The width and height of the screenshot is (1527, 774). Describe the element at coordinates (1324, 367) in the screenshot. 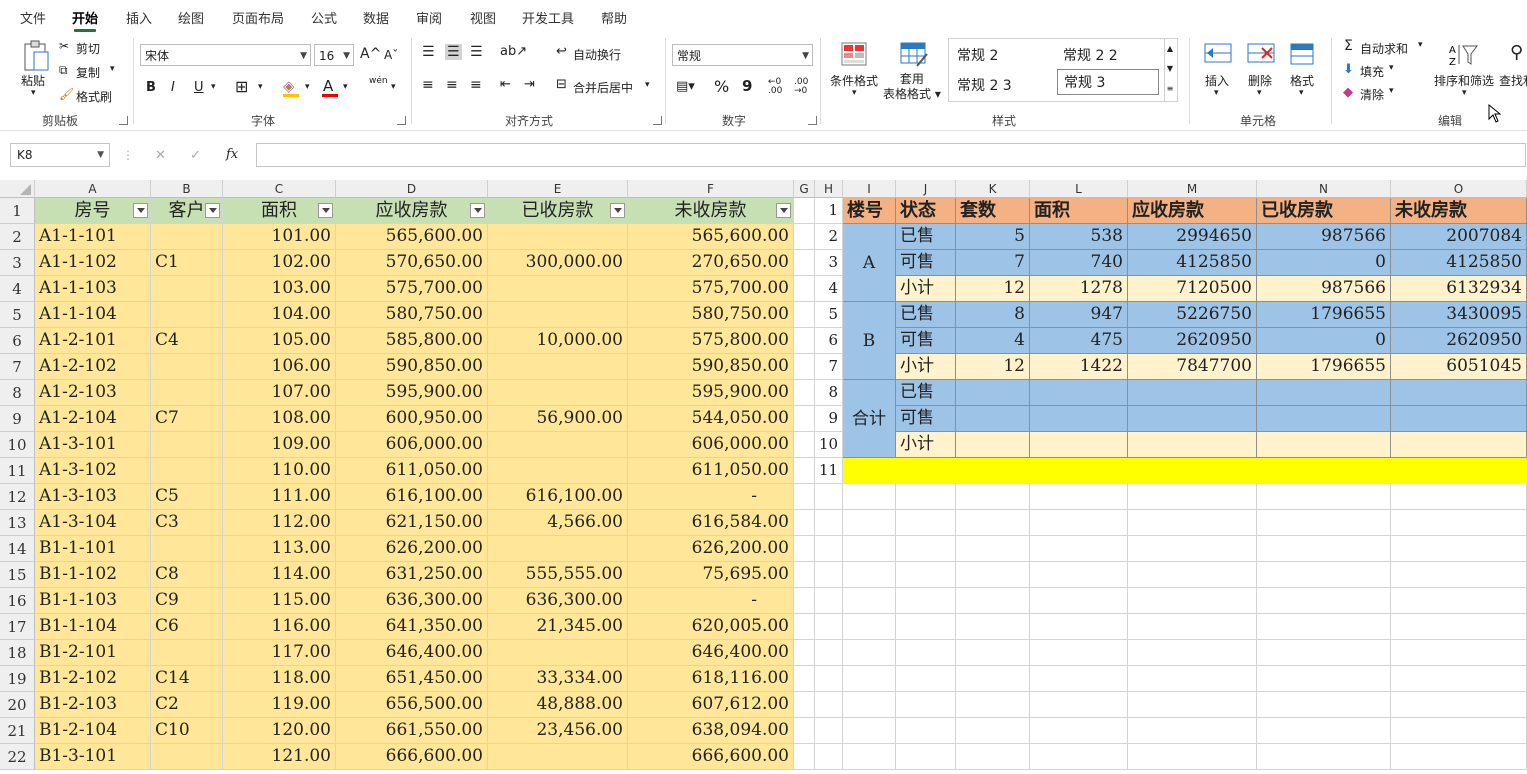

I see `right-data-cell: 1796655` at that location.